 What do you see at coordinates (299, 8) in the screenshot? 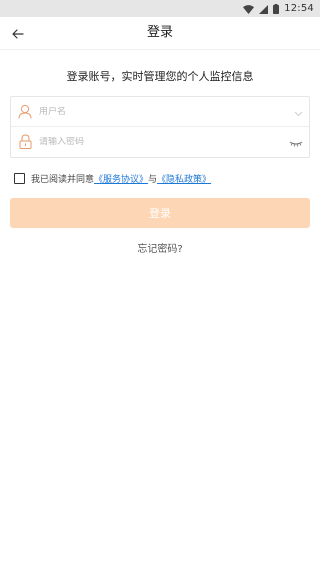
I see `status-time: 12:54` at bounding box center [299, 8].